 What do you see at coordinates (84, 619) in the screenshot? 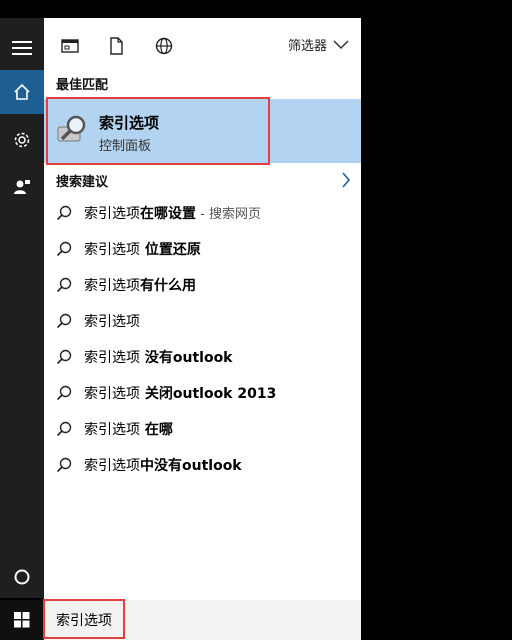
I see `search-annotation-box` at bounding box center [84, 619].